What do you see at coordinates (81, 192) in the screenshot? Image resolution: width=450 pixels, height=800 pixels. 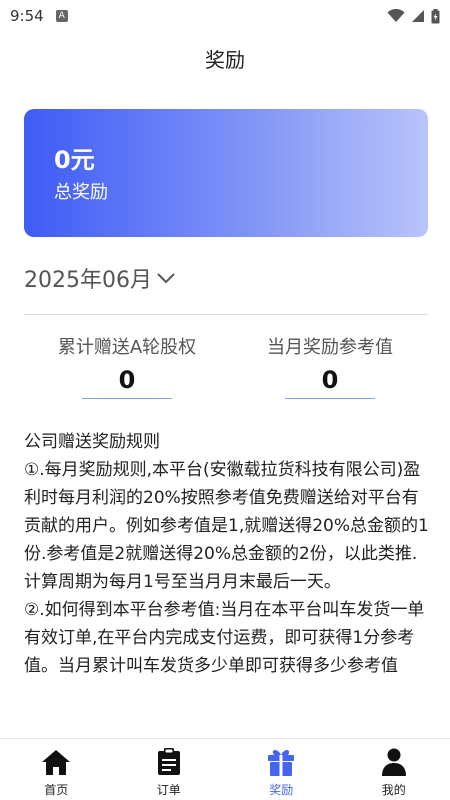 I see `total-reward-label: 总奖励` at bounding box center [81, 192].